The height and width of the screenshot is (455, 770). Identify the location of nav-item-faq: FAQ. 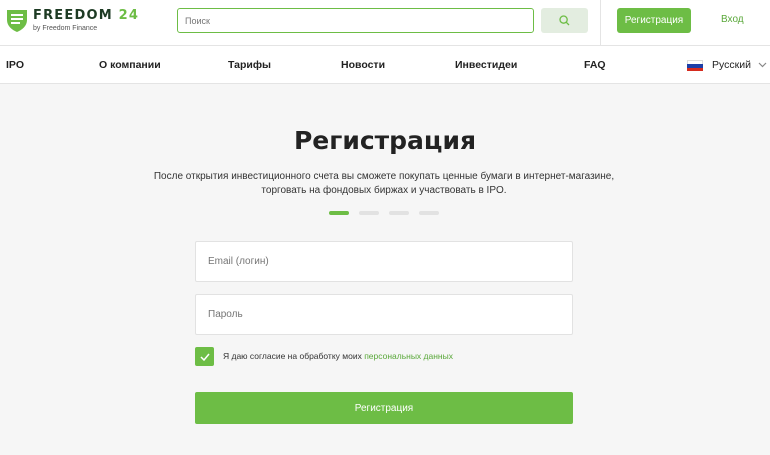
(595, 65).